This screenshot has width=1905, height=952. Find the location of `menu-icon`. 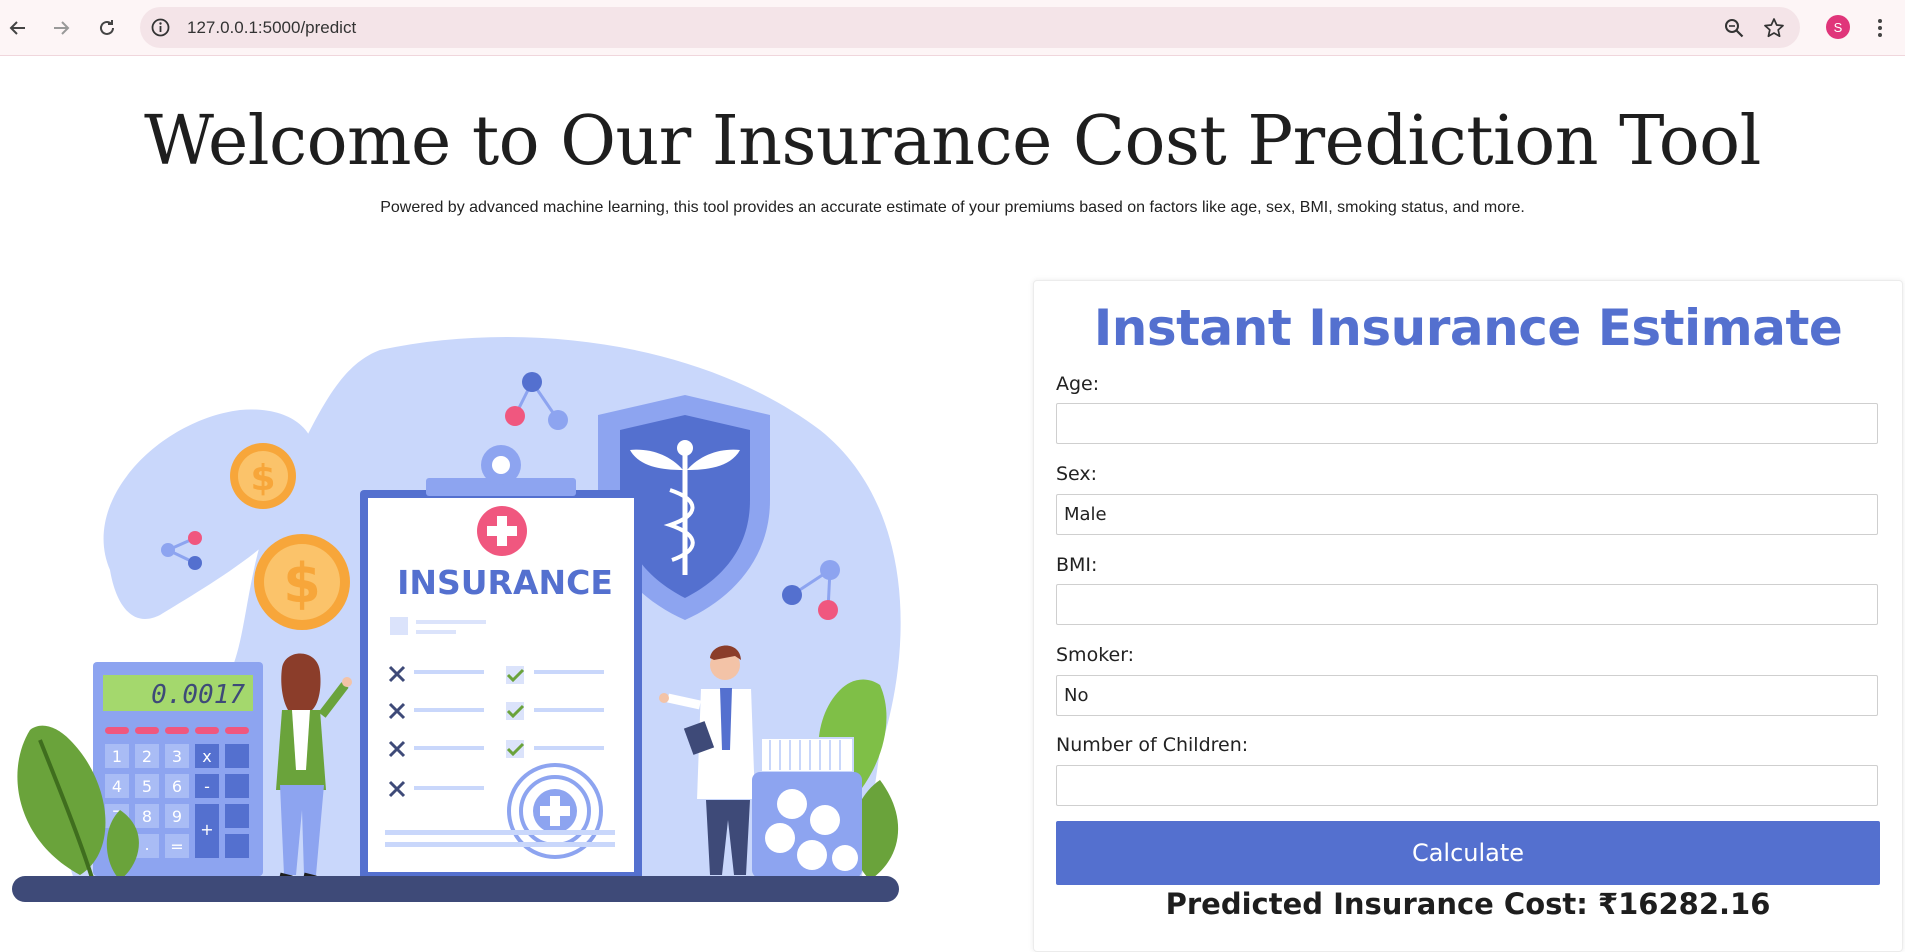

menu-icon is located at coordinates (1880, 28).